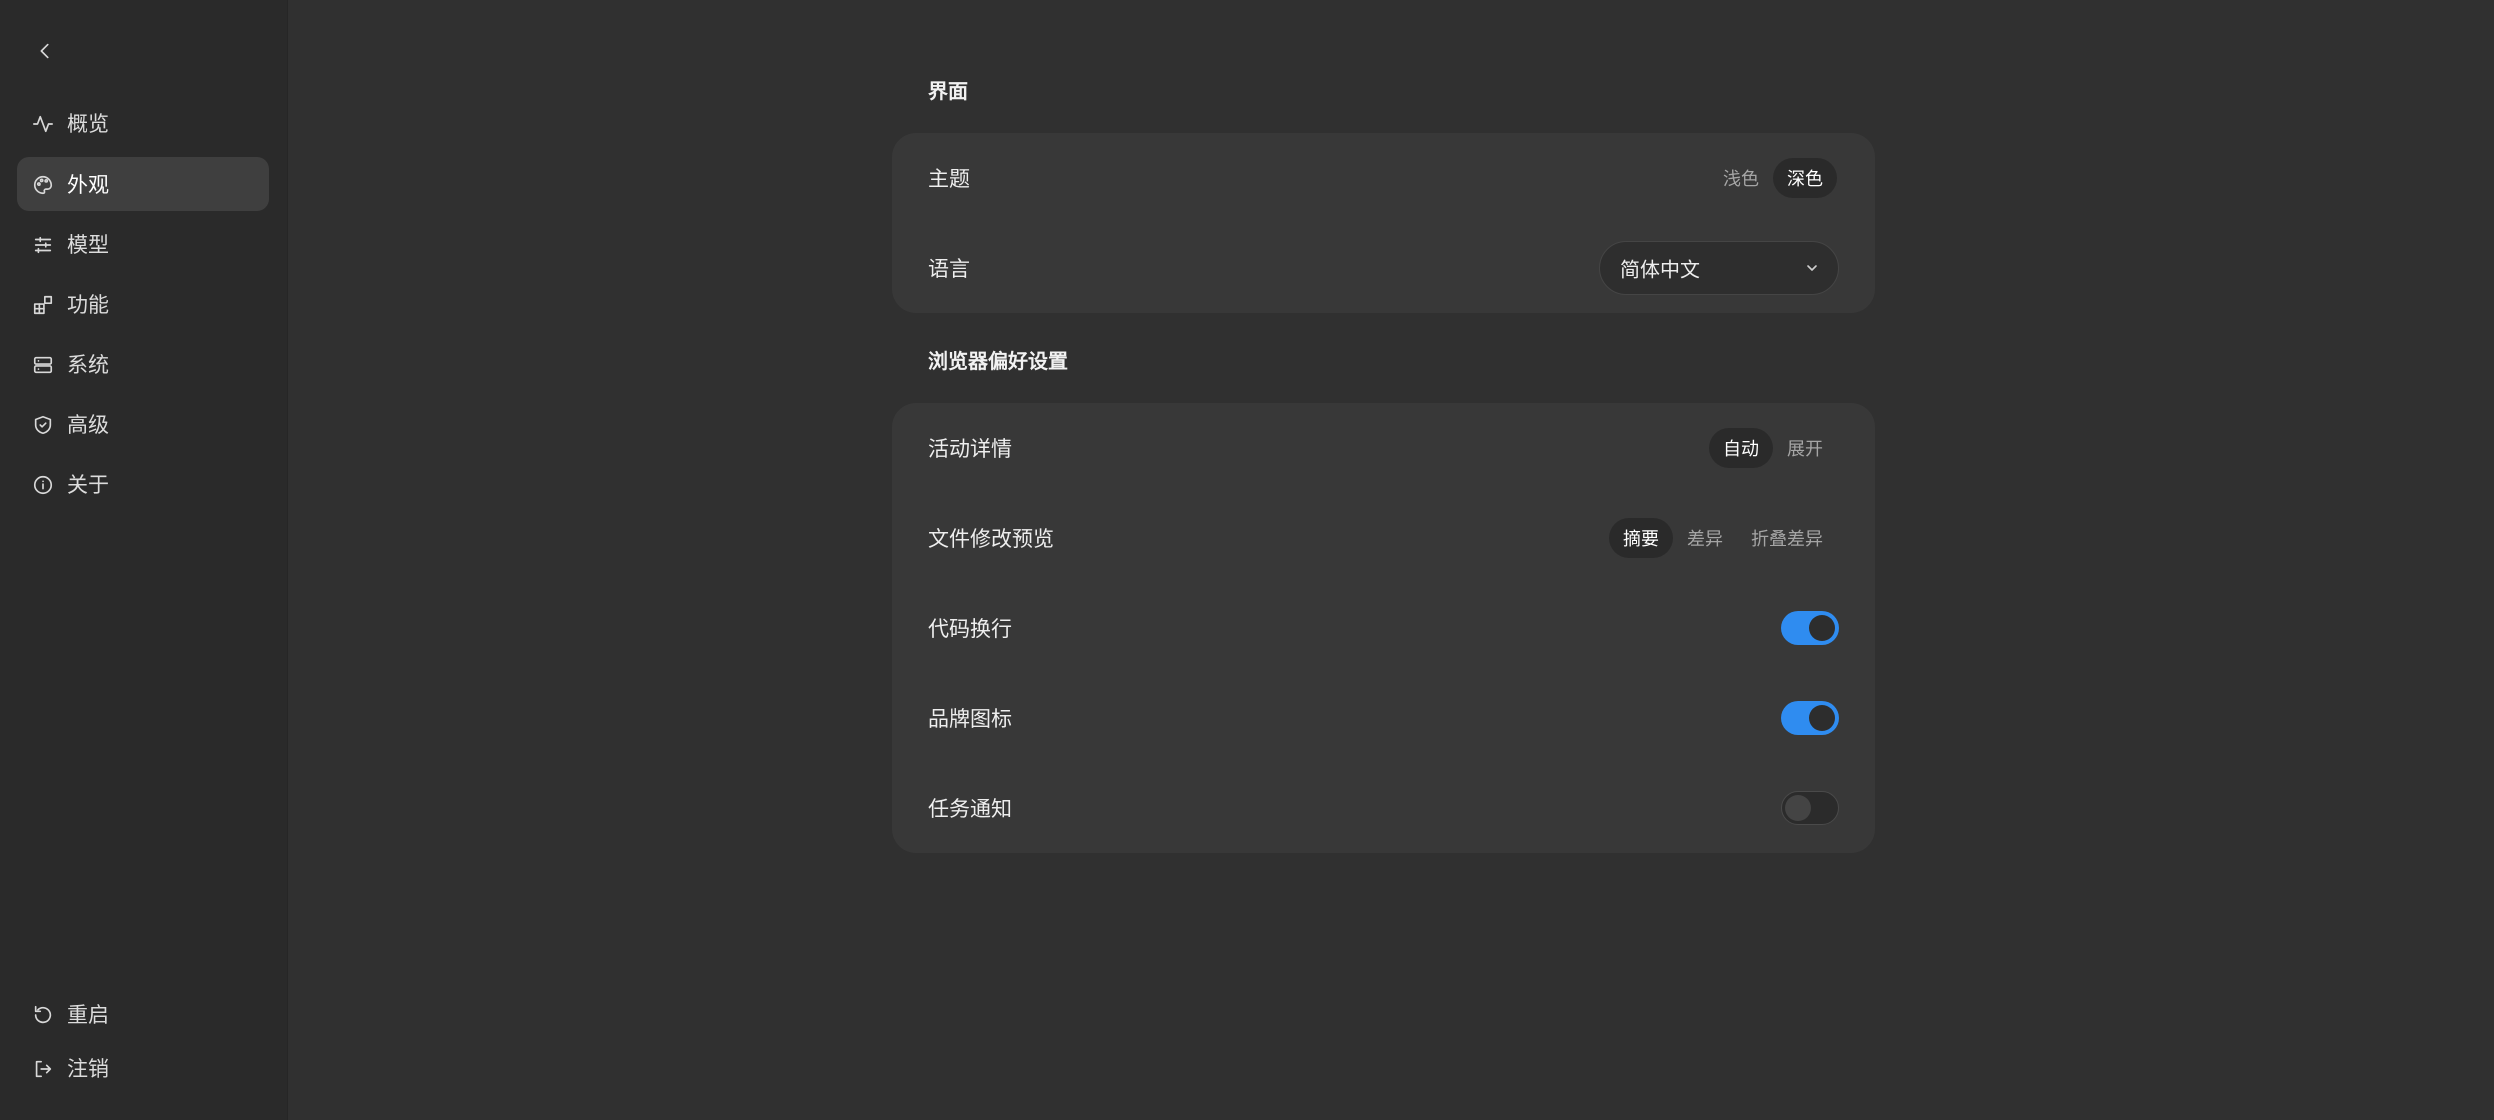 The image size is (2494, 1120). I want to click on code-wrap-toggle, so click(1810, 628).